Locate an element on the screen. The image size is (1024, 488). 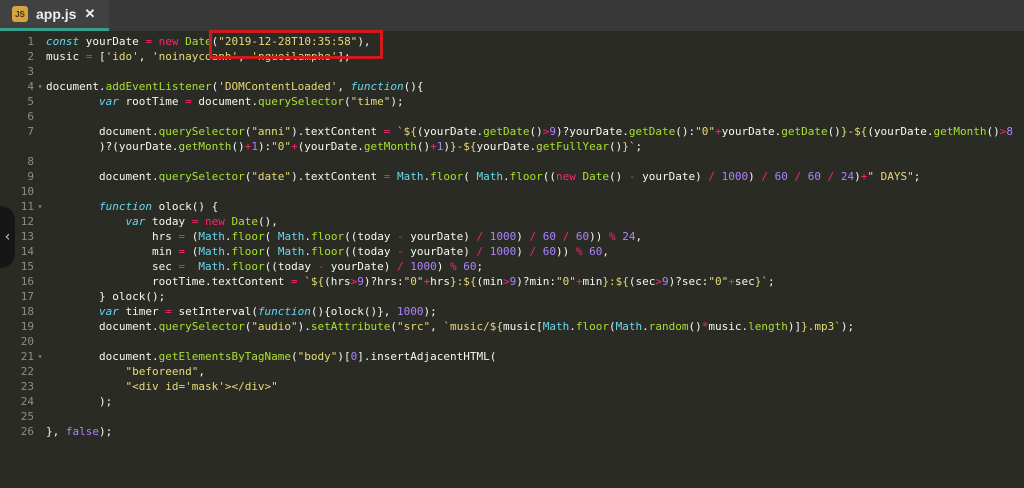
line-number is located at coordinates (17, 146).